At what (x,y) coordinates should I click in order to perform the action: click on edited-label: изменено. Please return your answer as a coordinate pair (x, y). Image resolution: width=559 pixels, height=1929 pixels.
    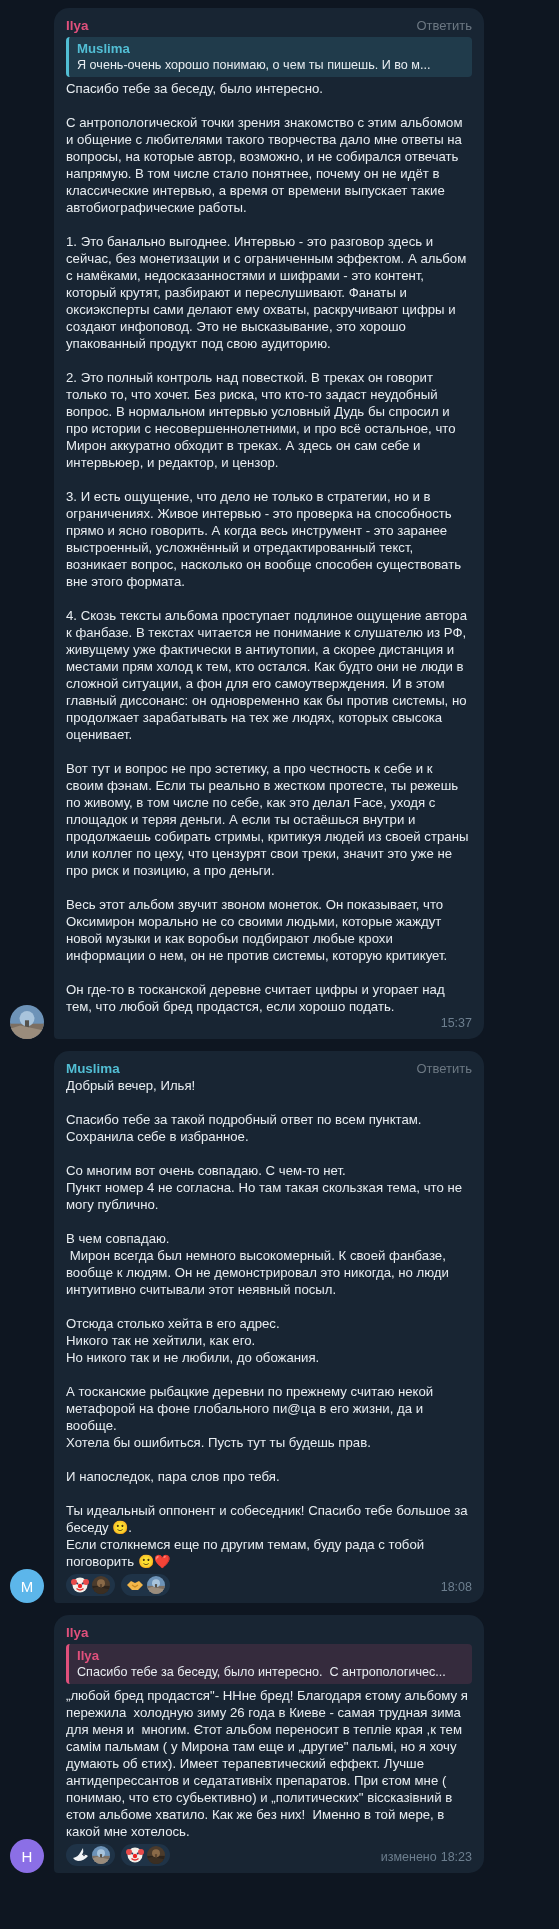
    Looking at the image, I should click on (408, 1857).